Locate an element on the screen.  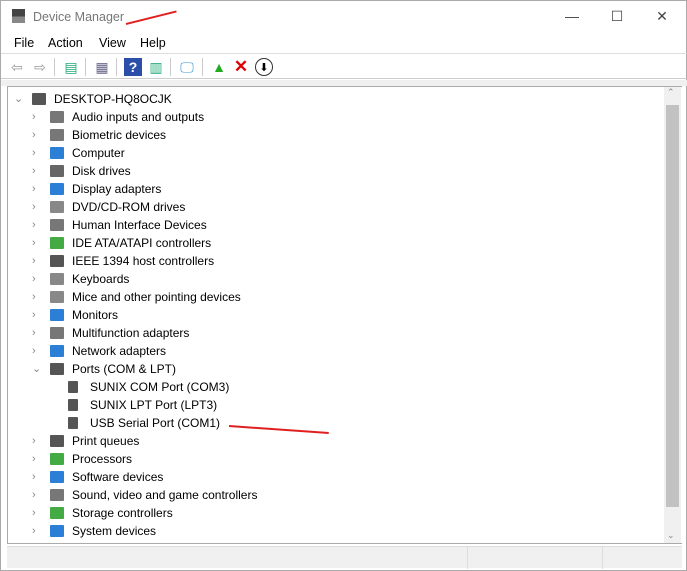
properties-icon: ▦ is located at coordinates (102, 67).